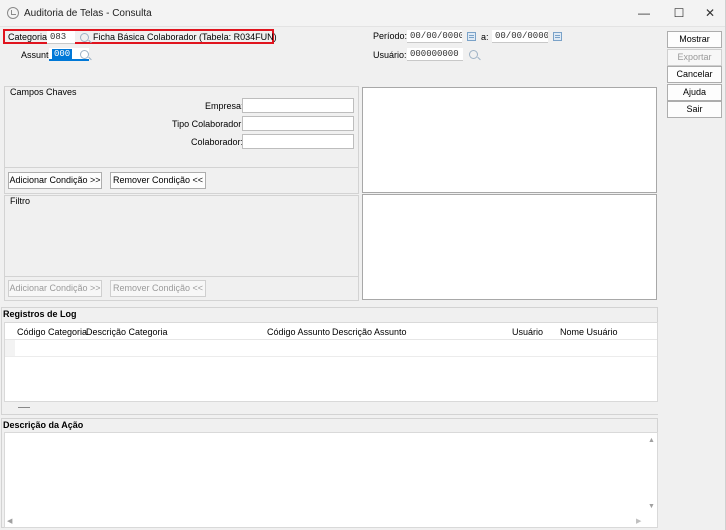  Describe the element at coordinates (40, 314) in the screenshot. I see `registros-title: Registros de Log` at that location.